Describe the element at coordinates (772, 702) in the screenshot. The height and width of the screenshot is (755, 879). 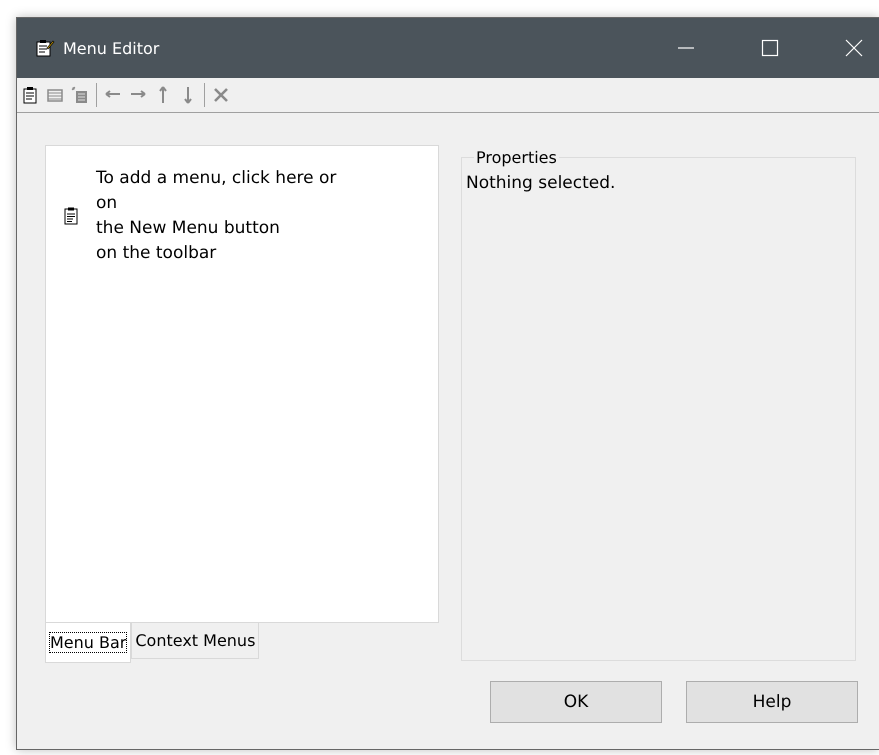
I see `help-button: Help` at that location.